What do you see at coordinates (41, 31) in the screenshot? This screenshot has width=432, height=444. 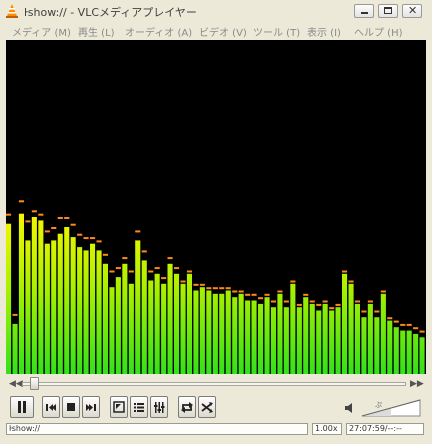 I see `menu-media: メディア (M)` at bounding box center [41, 31].